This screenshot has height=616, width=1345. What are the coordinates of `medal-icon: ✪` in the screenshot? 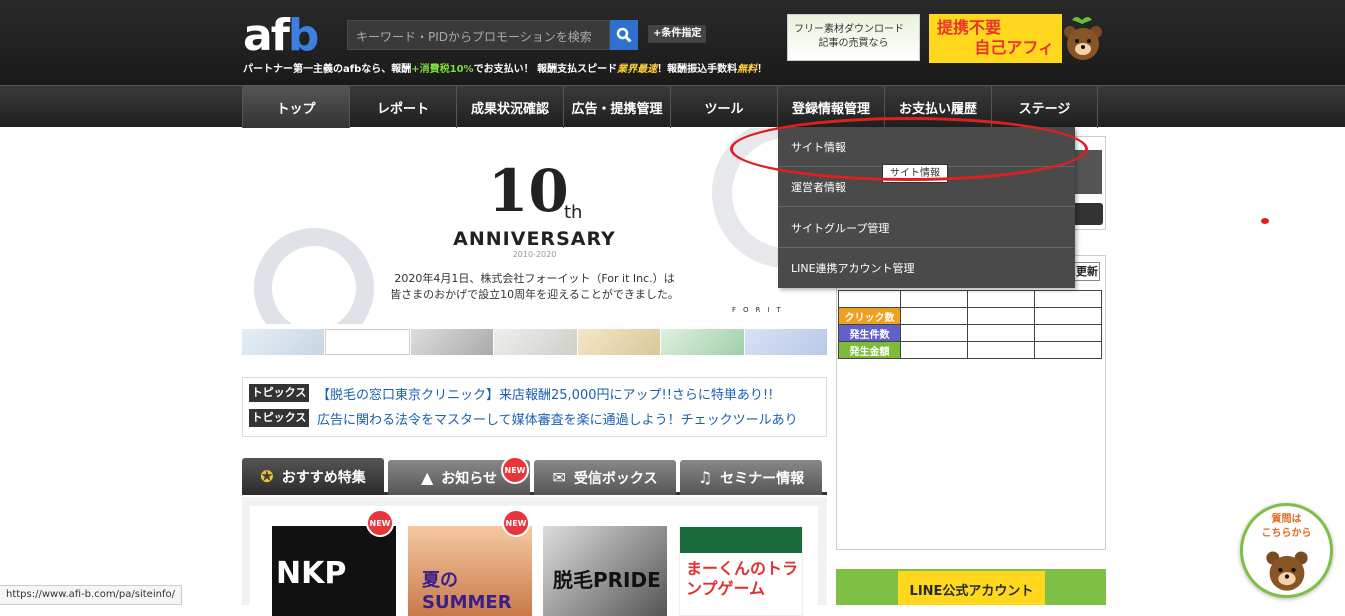 It's located at (267, 476).